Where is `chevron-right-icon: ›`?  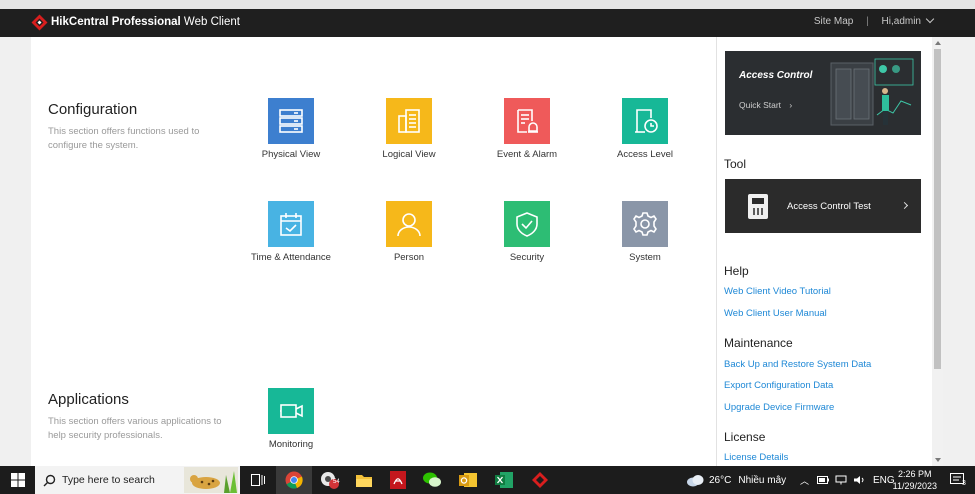 chevron-right-icon: › is located at coordinates (791, 105).